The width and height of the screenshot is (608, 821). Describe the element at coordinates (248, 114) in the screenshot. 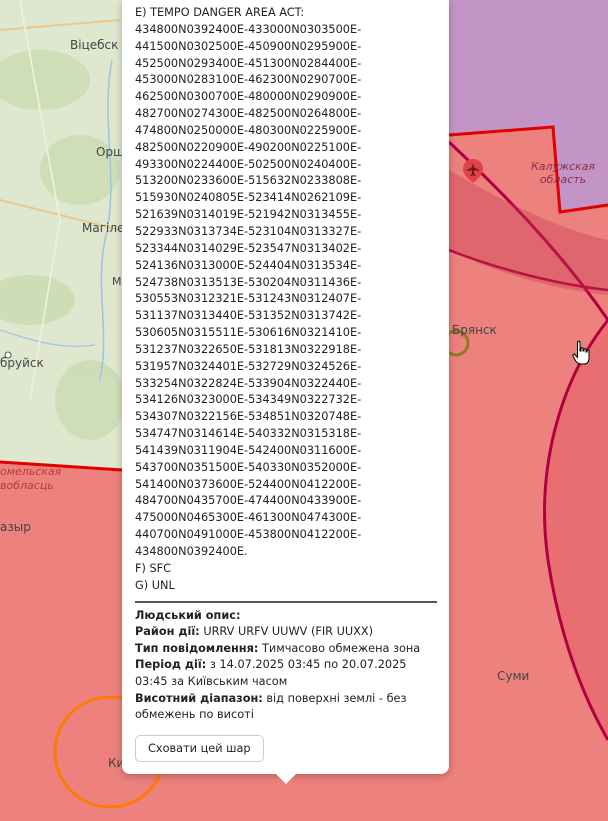

I see `notam-line: 482700N0274300E-482500N0264800E-` at that location.